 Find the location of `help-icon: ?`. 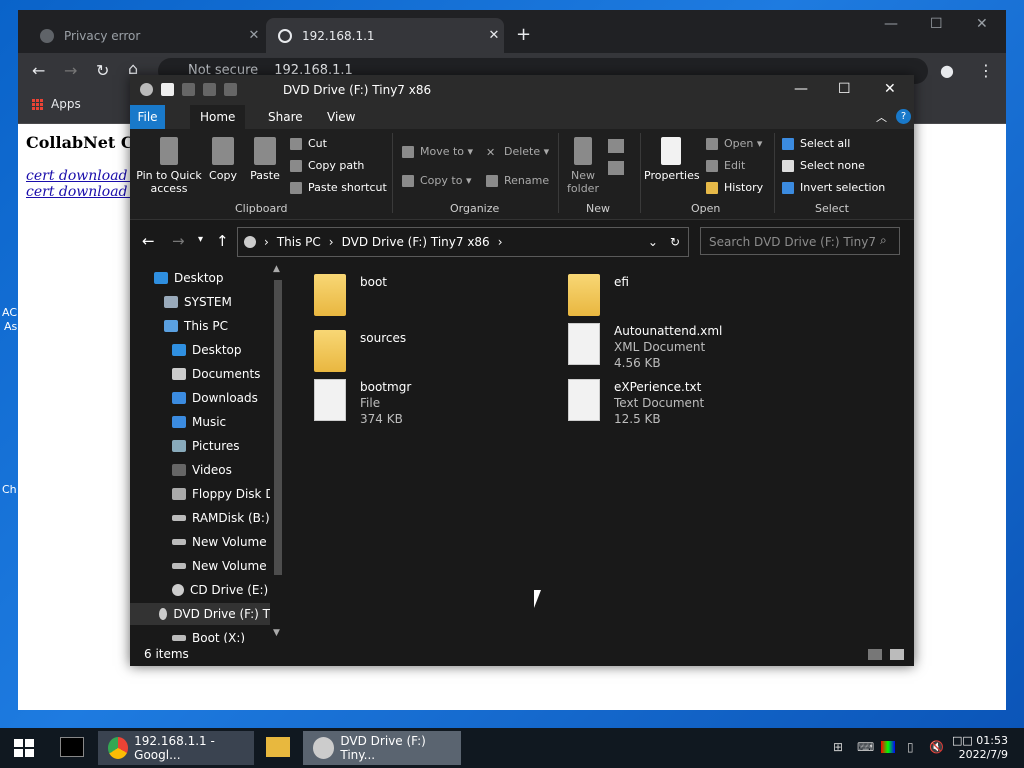

help-icon: ? is located at coordinates (903, 116).